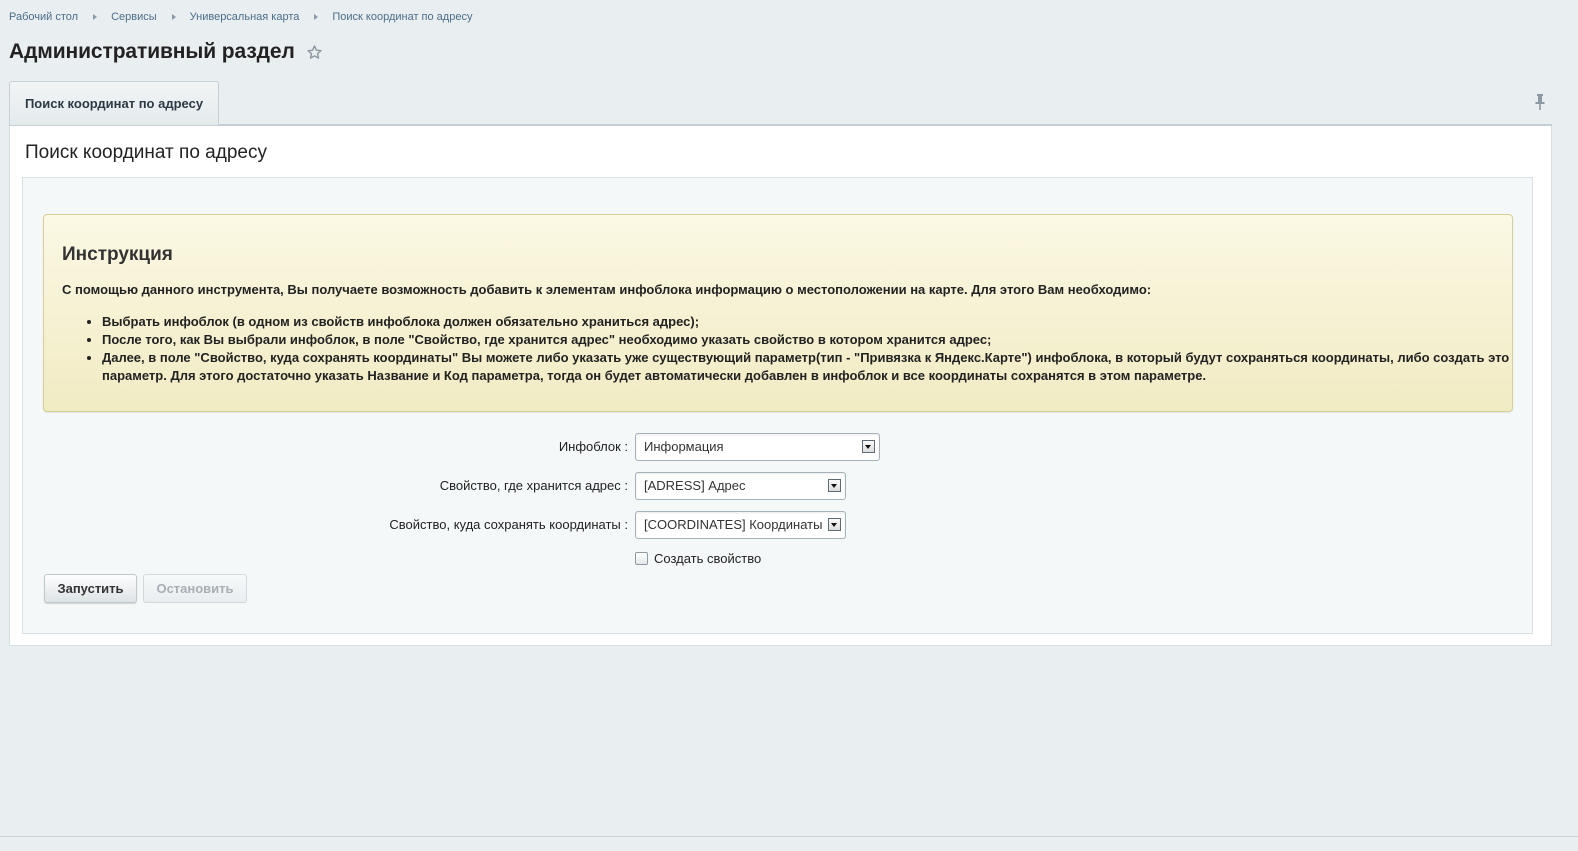  I want to click on breadcrumb-item-universal-map: Универсальная карта, so click(245, 17).